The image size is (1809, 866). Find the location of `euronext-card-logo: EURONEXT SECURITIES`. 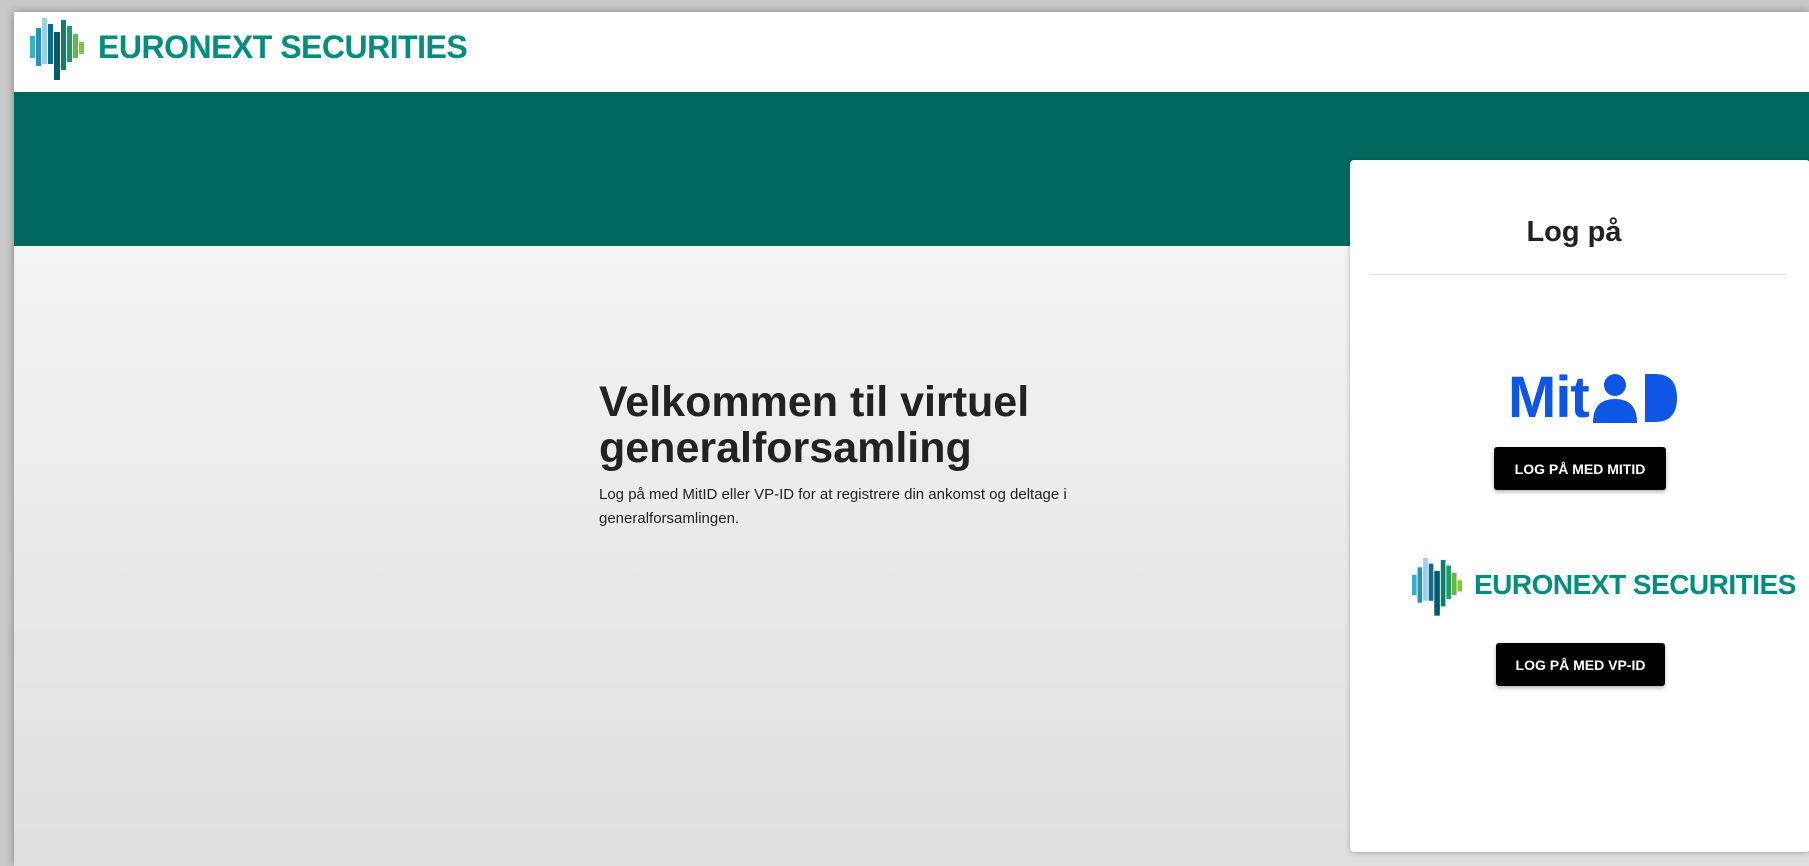

euronext-card-logo: EURONEXT SECURITIES is located at coordinates (1604, 585).